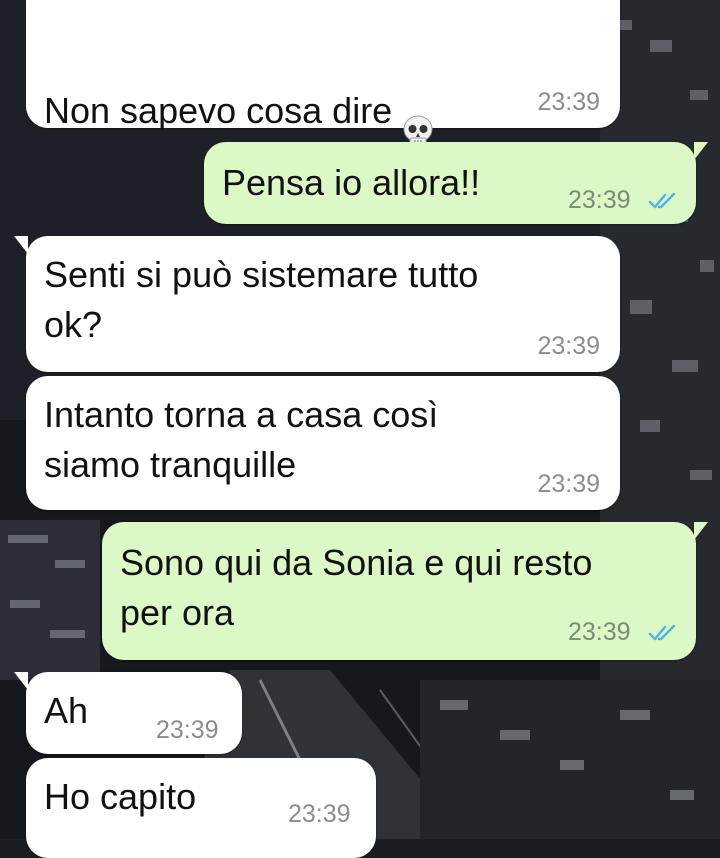  What do you see at coordinates (261, 299) in the screenshot?
I see `message-text: Senti si può sistemare tutto ok?` at bounding box center [261, 299].